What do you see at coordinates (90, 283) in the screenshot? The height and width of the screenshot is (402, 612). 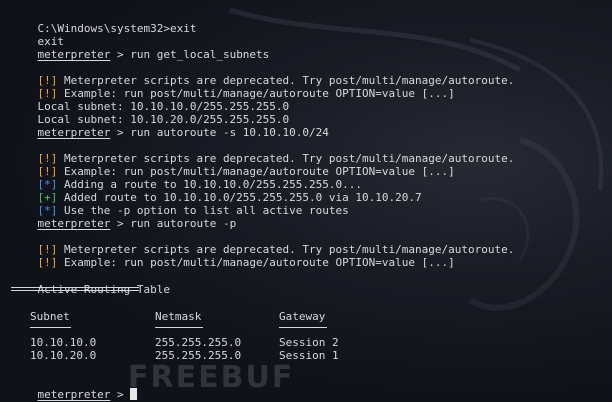 I see `routing-table-title: Active Routing Table` at bounding box center [90, 283].